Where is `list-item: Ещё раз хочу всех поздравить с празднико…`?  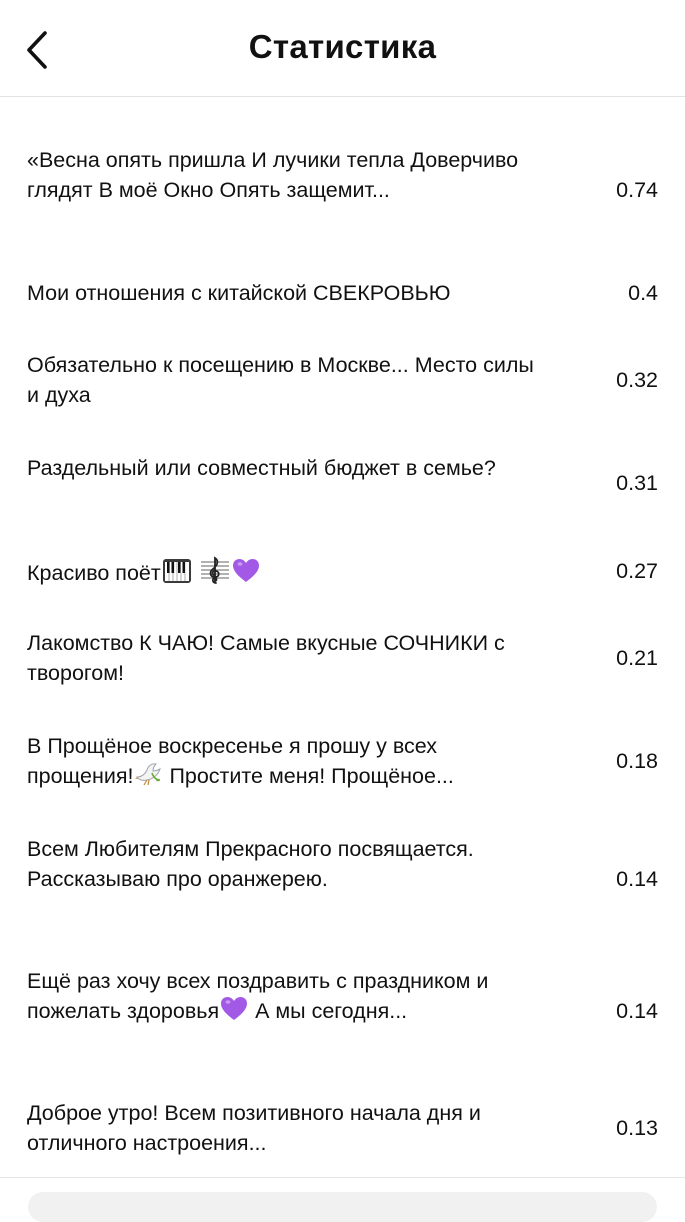
list-item: Ещё раз хочу всех поздравить с празднико… is located at coordinates (342, 1011).